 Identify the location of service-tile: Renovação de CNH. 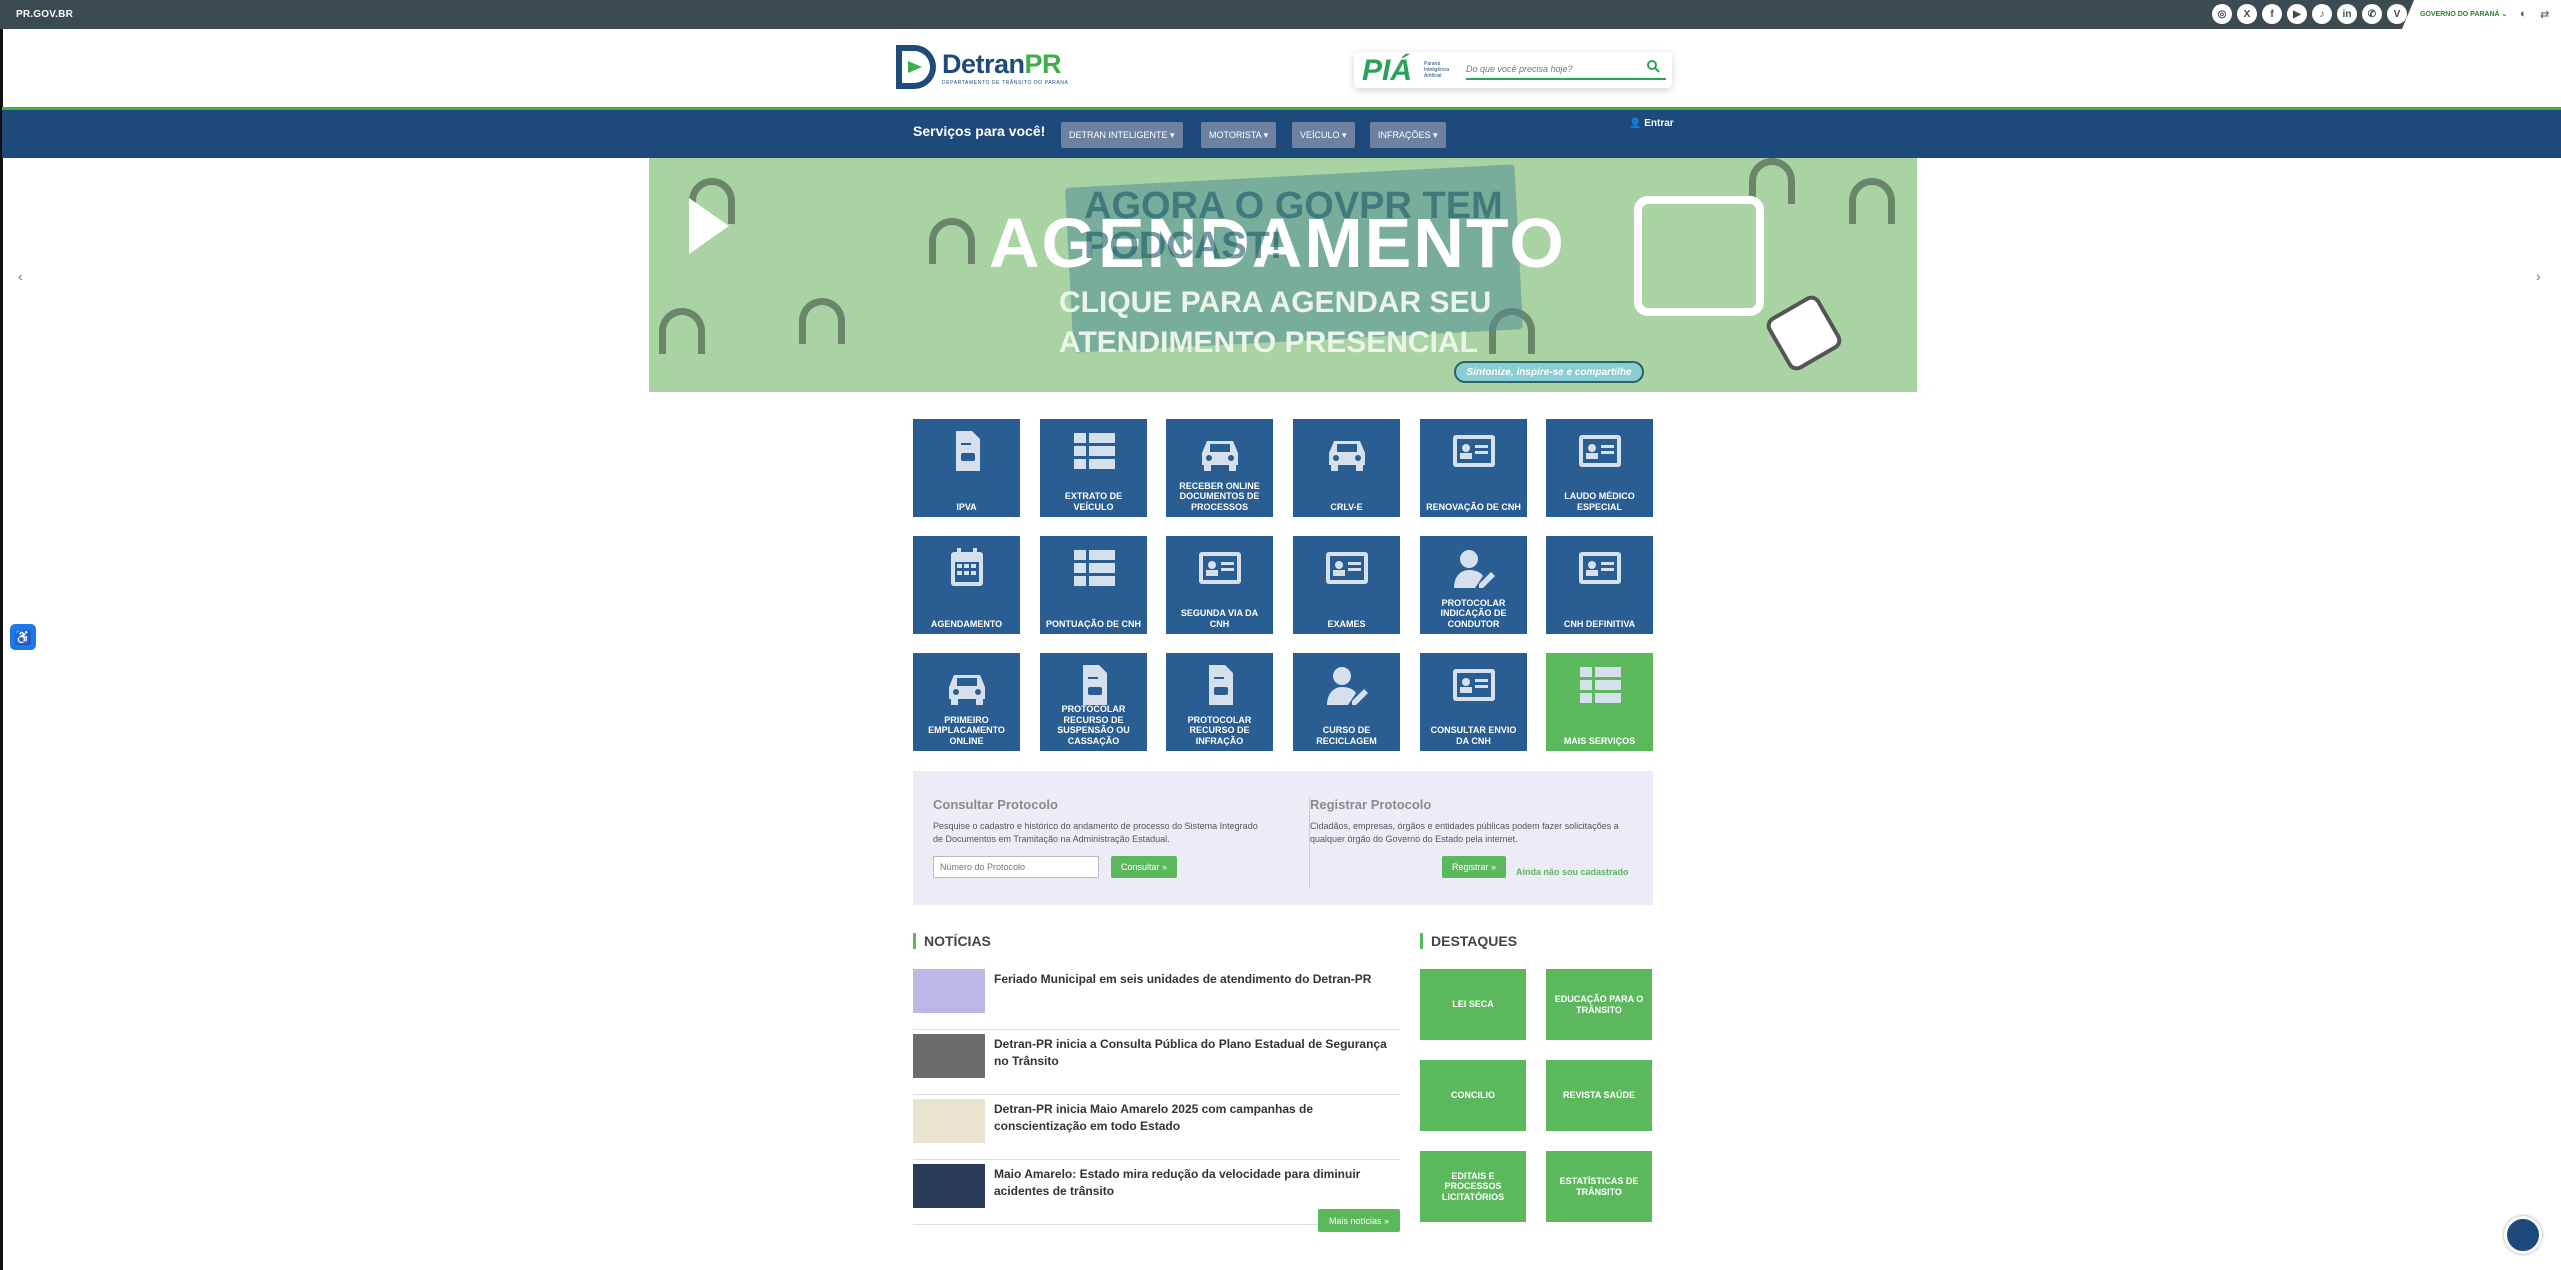
(1473, 468).